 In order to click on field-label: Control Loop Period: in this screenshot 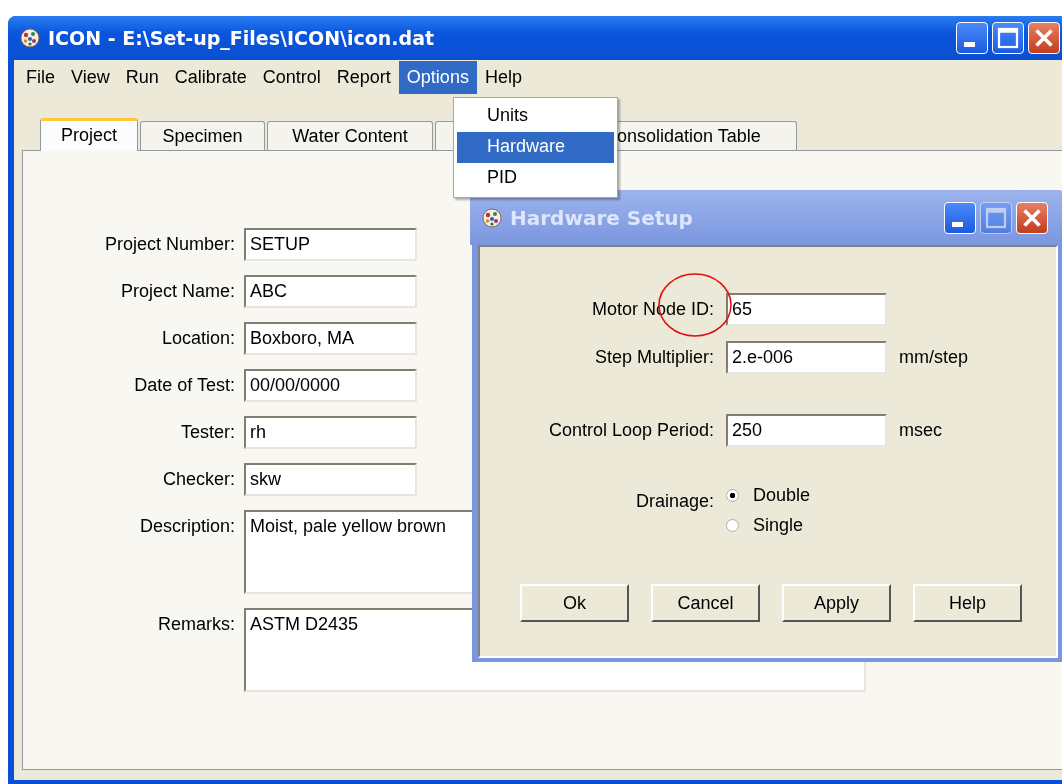, I will do `click(630, 430)`.